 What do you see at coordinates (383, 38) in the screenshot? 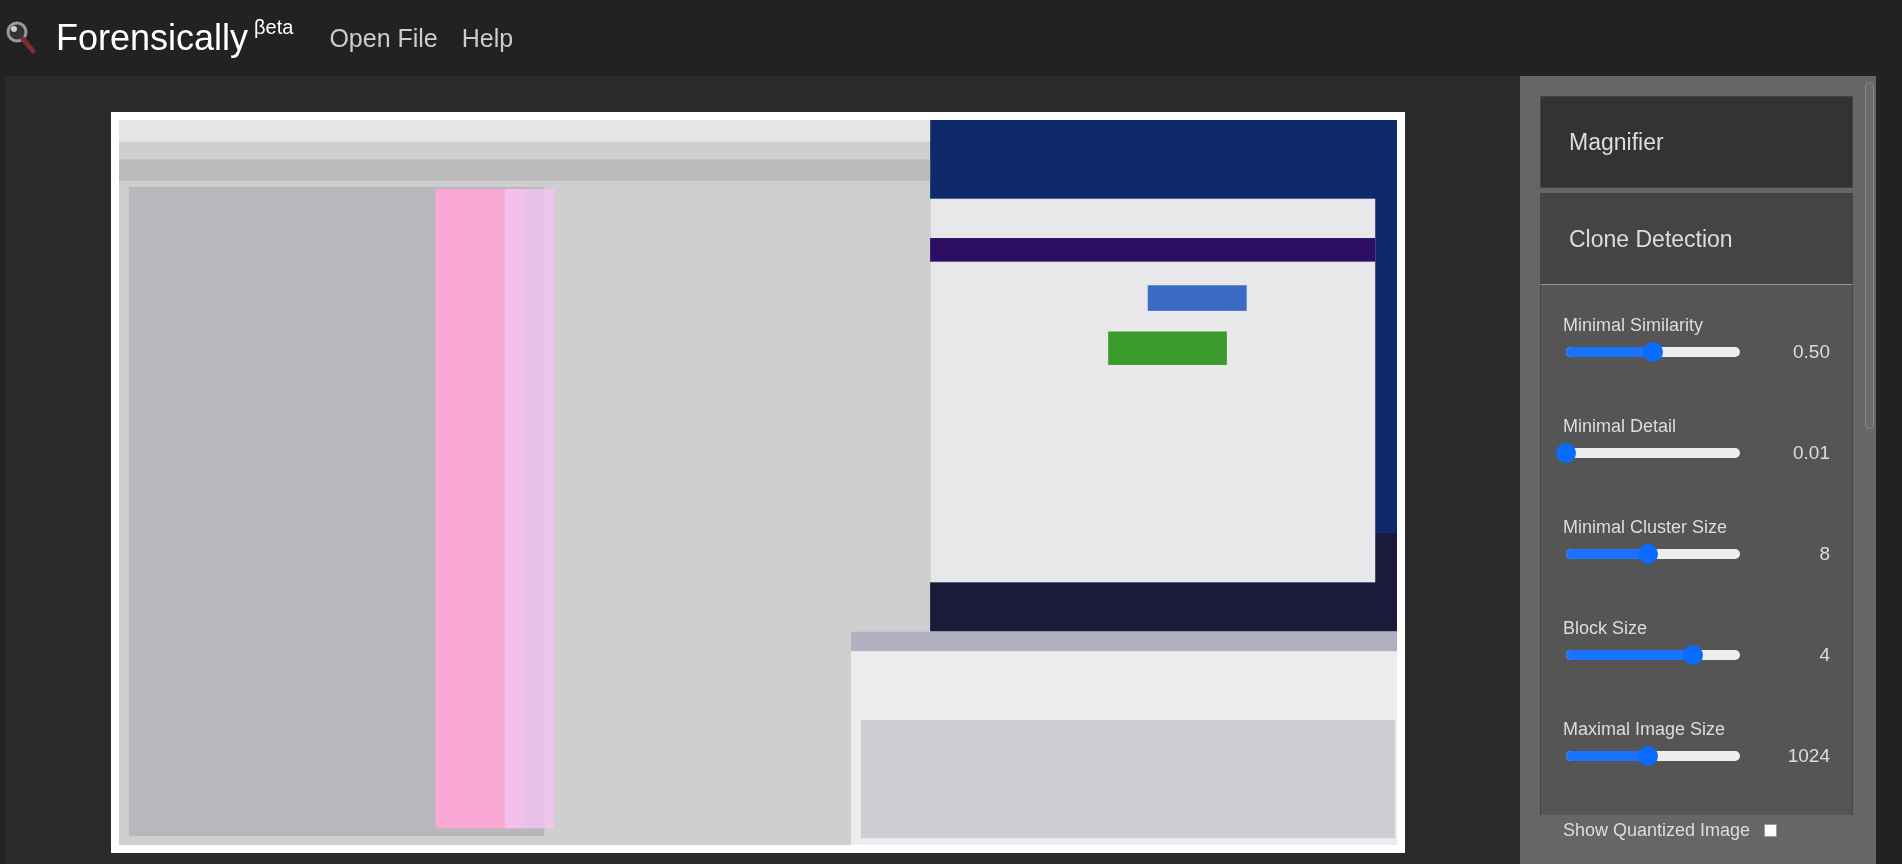
I see `nav-link: Open File` at bounding box center [383, 38].